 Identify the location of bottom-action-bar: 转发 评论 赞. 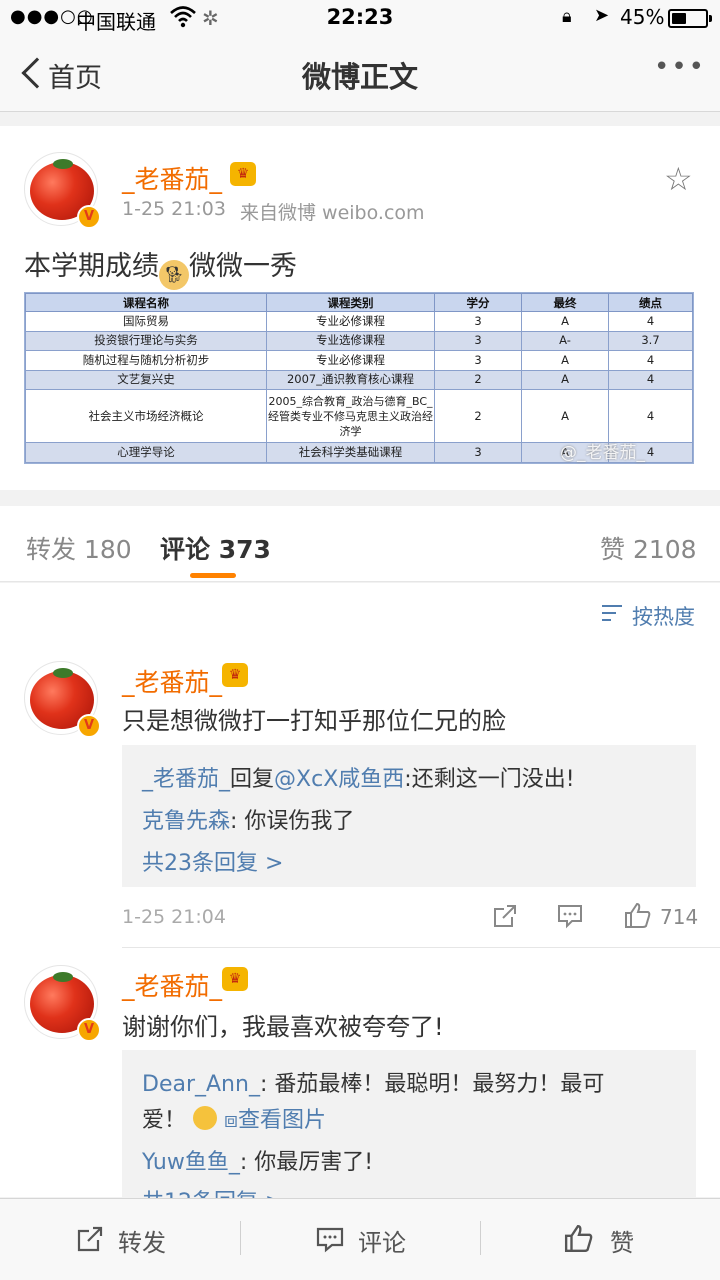
(360, 1239).